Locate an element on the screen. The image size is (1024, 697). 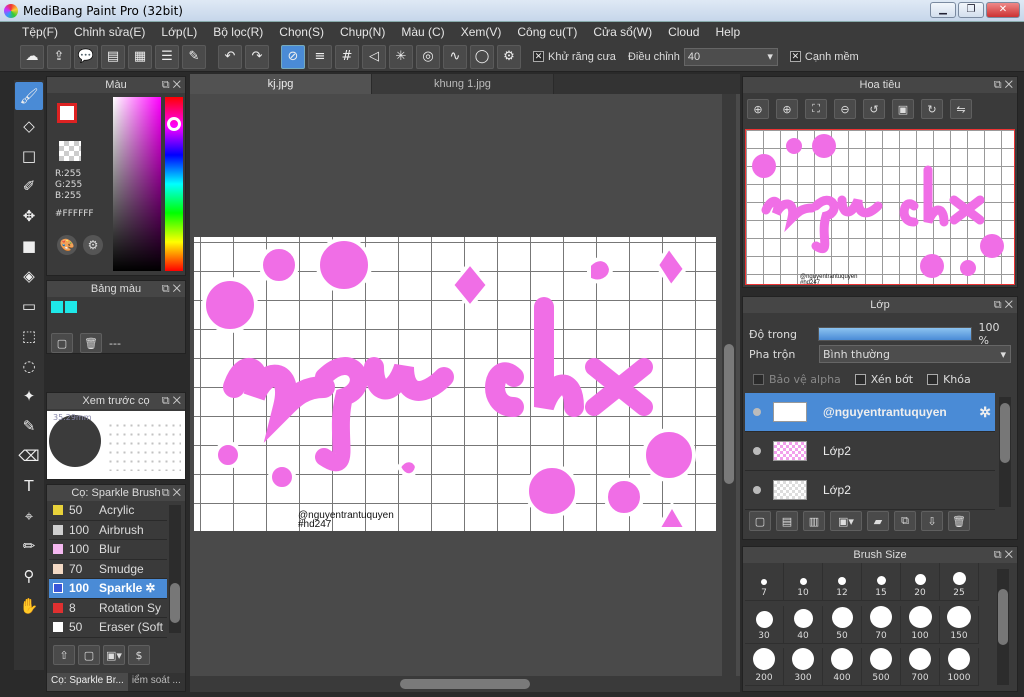
text-tool-icon: T is located at coordinates (29, 486).